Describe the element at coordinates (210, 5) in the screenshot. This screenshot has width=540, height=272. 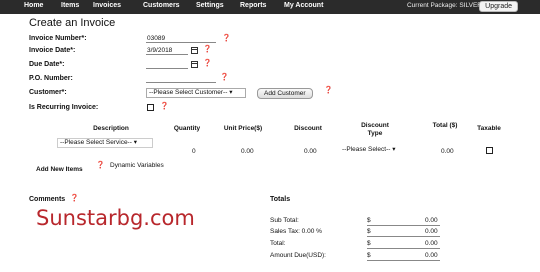
I see `nav-settings: Settings` at that location.